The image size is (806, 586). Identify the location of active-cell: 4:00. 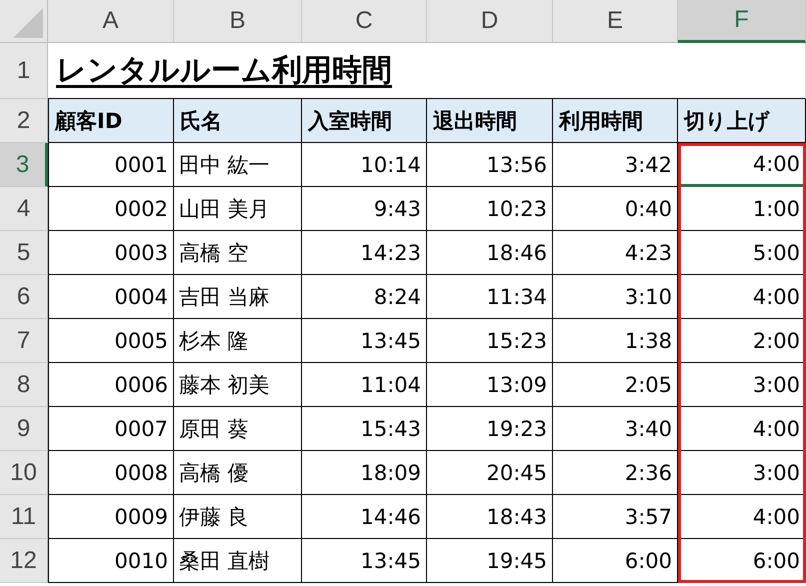
(742, 165).